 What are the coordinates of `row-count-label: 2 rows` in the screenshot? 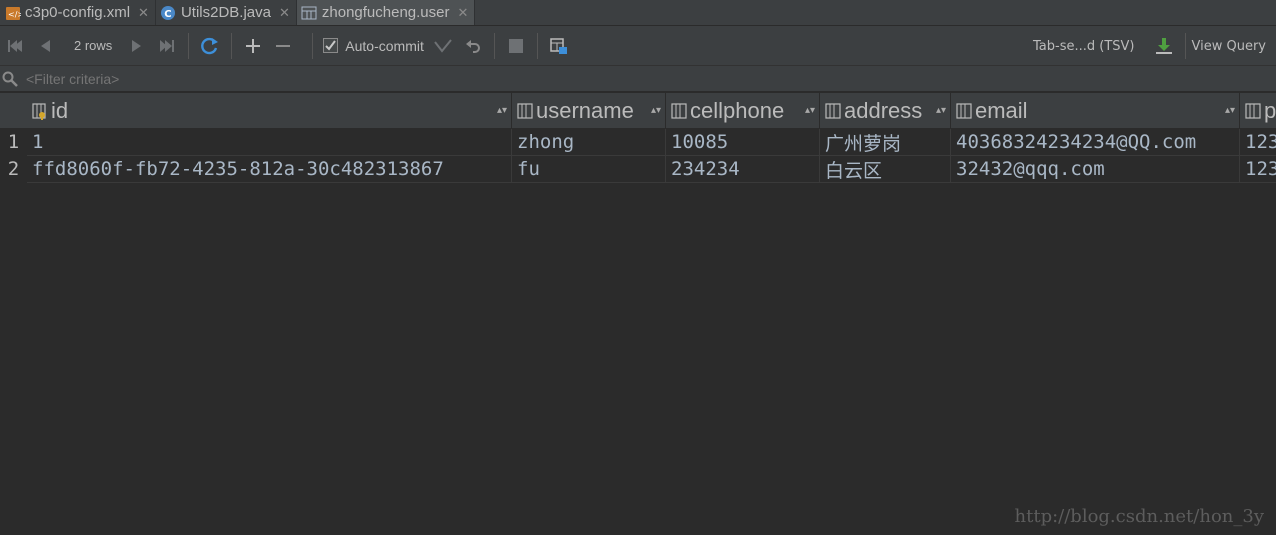 It's located at (91, 46).